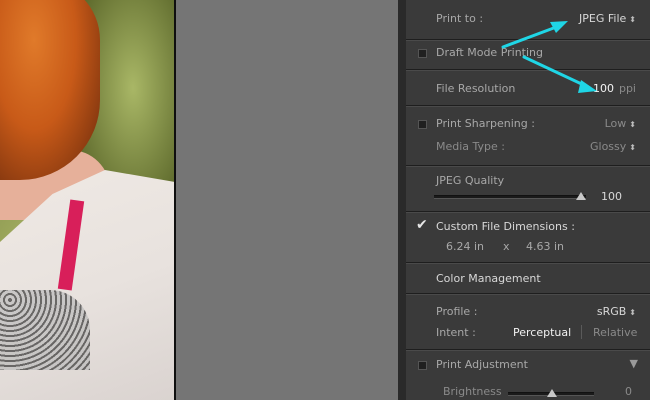 This screenshot has height=400, width=650. Describe the element at coordinates (422, 124) in the screenshot. I see `sharpening-checkbox` at that location.